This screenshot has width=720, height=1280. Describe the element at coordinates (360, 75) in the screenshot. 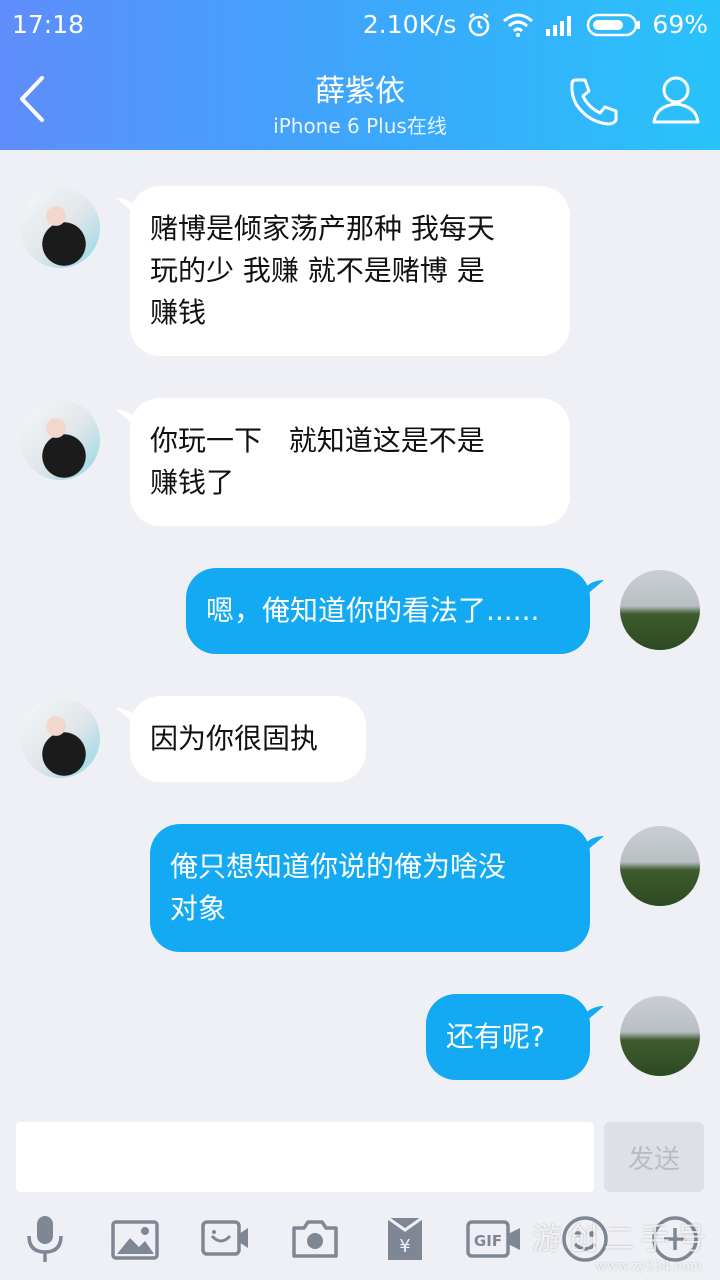

I see `chat-header: 17:18 2.10K/s 69% 薛紫依 iPhone 6 Plus在线` at that location.